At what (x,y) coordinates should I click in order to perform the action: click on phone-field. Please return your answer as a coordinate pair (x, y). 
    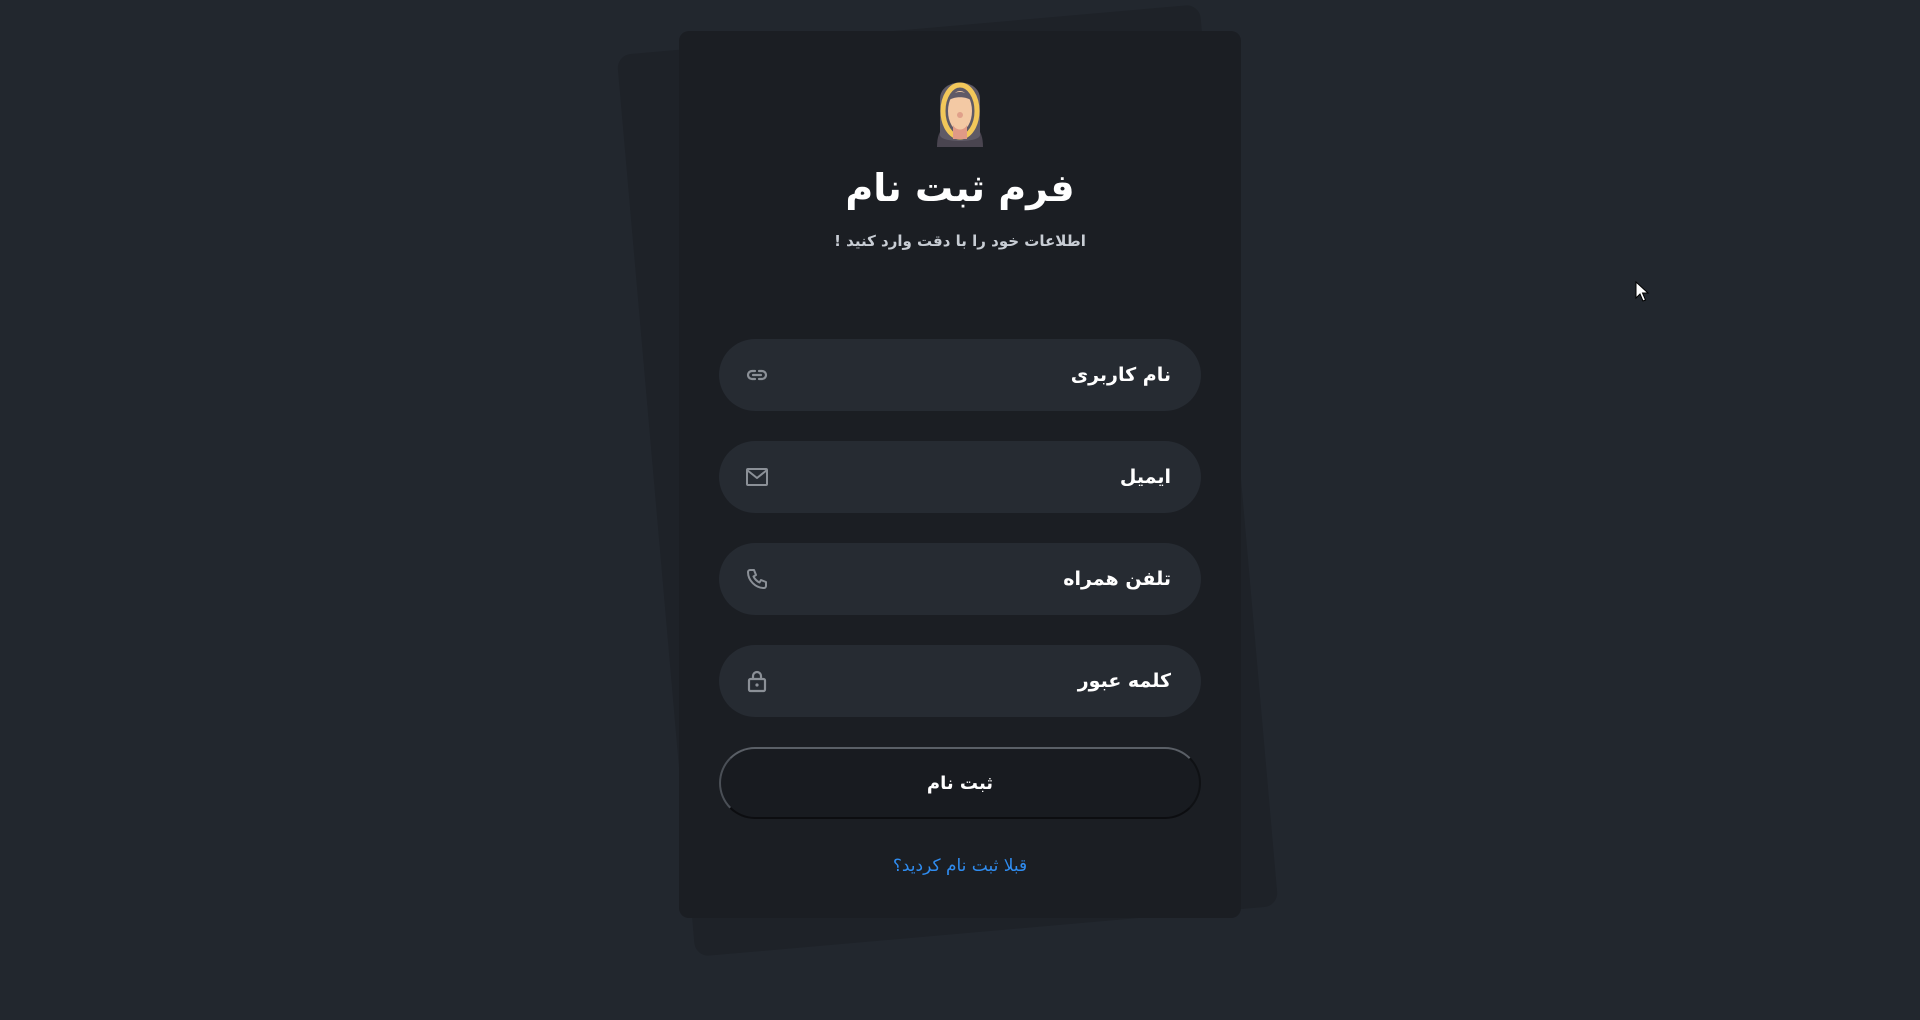
    Looking at the image, I should click on (960, 579).